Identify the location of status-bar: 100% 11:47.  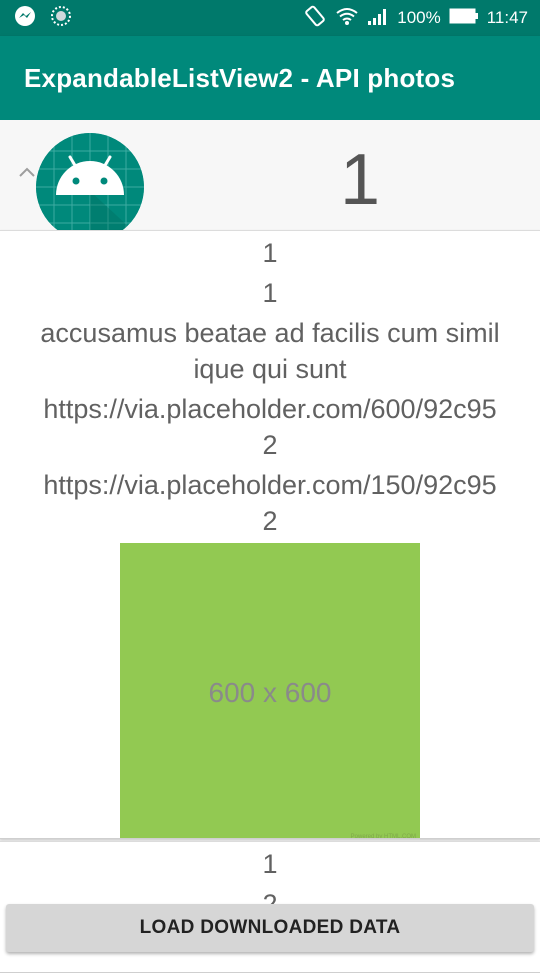
(270, 18).